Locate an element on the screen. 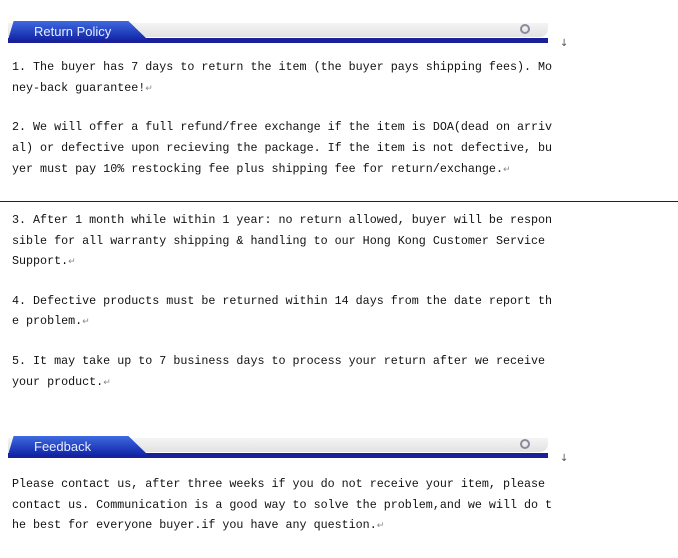 Image resolution: width=678 pixels, height=558 pixels. paragraph-line: e problem.↵ is located at coordinates (51, 321).